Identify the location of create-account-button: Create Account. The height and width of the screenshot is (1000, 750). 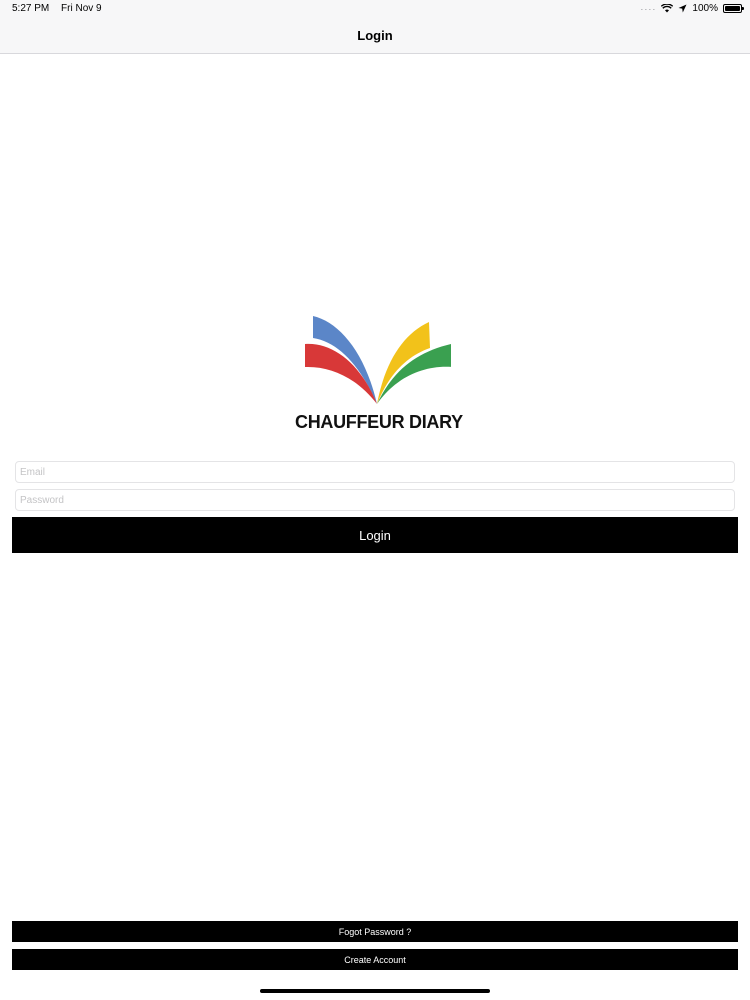
(375, 959).